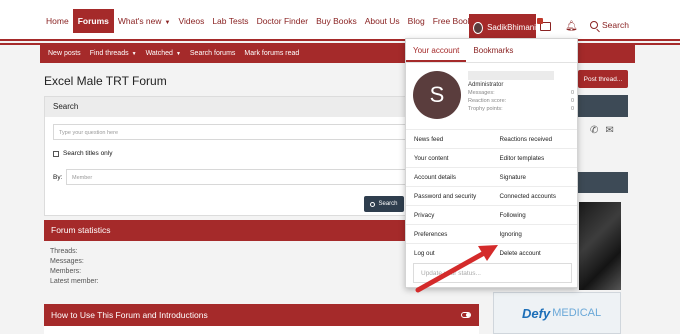  I want to click on sidebar-block-header, so click(602, 106).